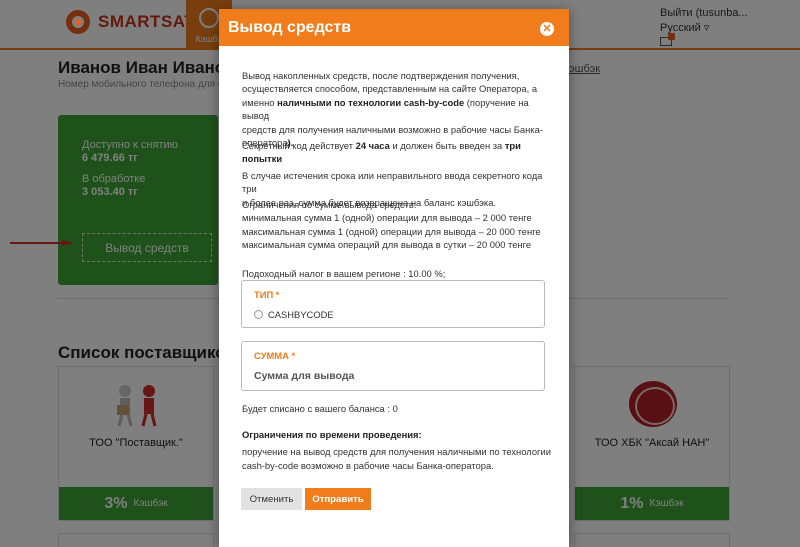  I want to click on text-span: Секретный код действует, so click(299, 145).